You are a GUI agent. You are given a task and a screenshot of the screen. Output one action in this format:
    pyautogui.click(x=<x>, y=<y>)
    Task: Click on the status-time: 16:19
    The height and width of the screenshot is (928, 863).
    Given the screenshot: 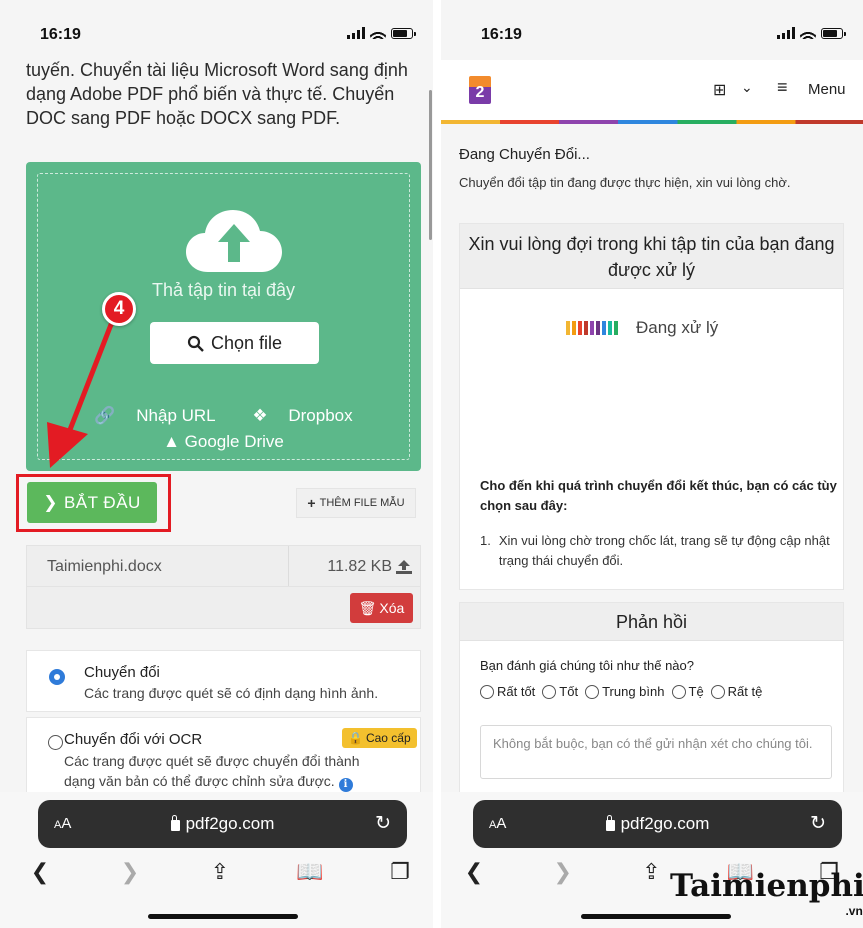 What is the action you would take?
    pyautogui.click(x=501, y=34)
    